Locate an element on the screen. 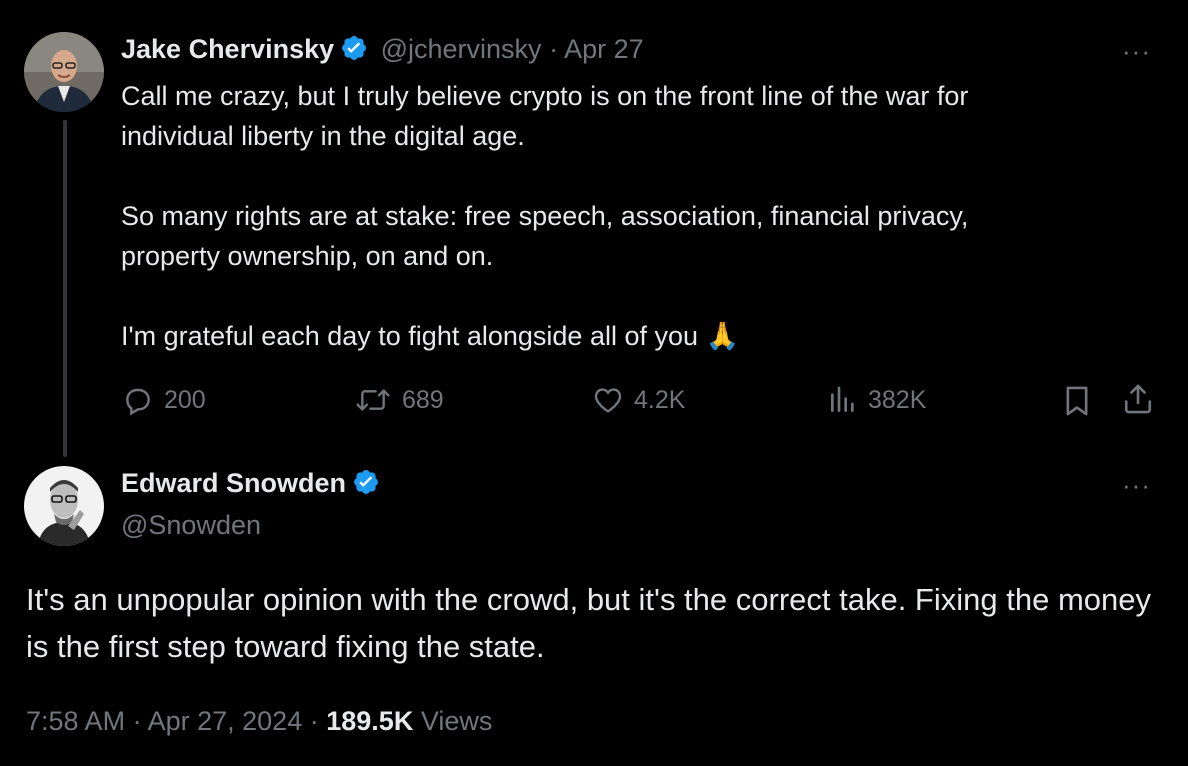 This screenshot has height=766, width=1188. reply-count: 200 is located at coordinates (185, 399).